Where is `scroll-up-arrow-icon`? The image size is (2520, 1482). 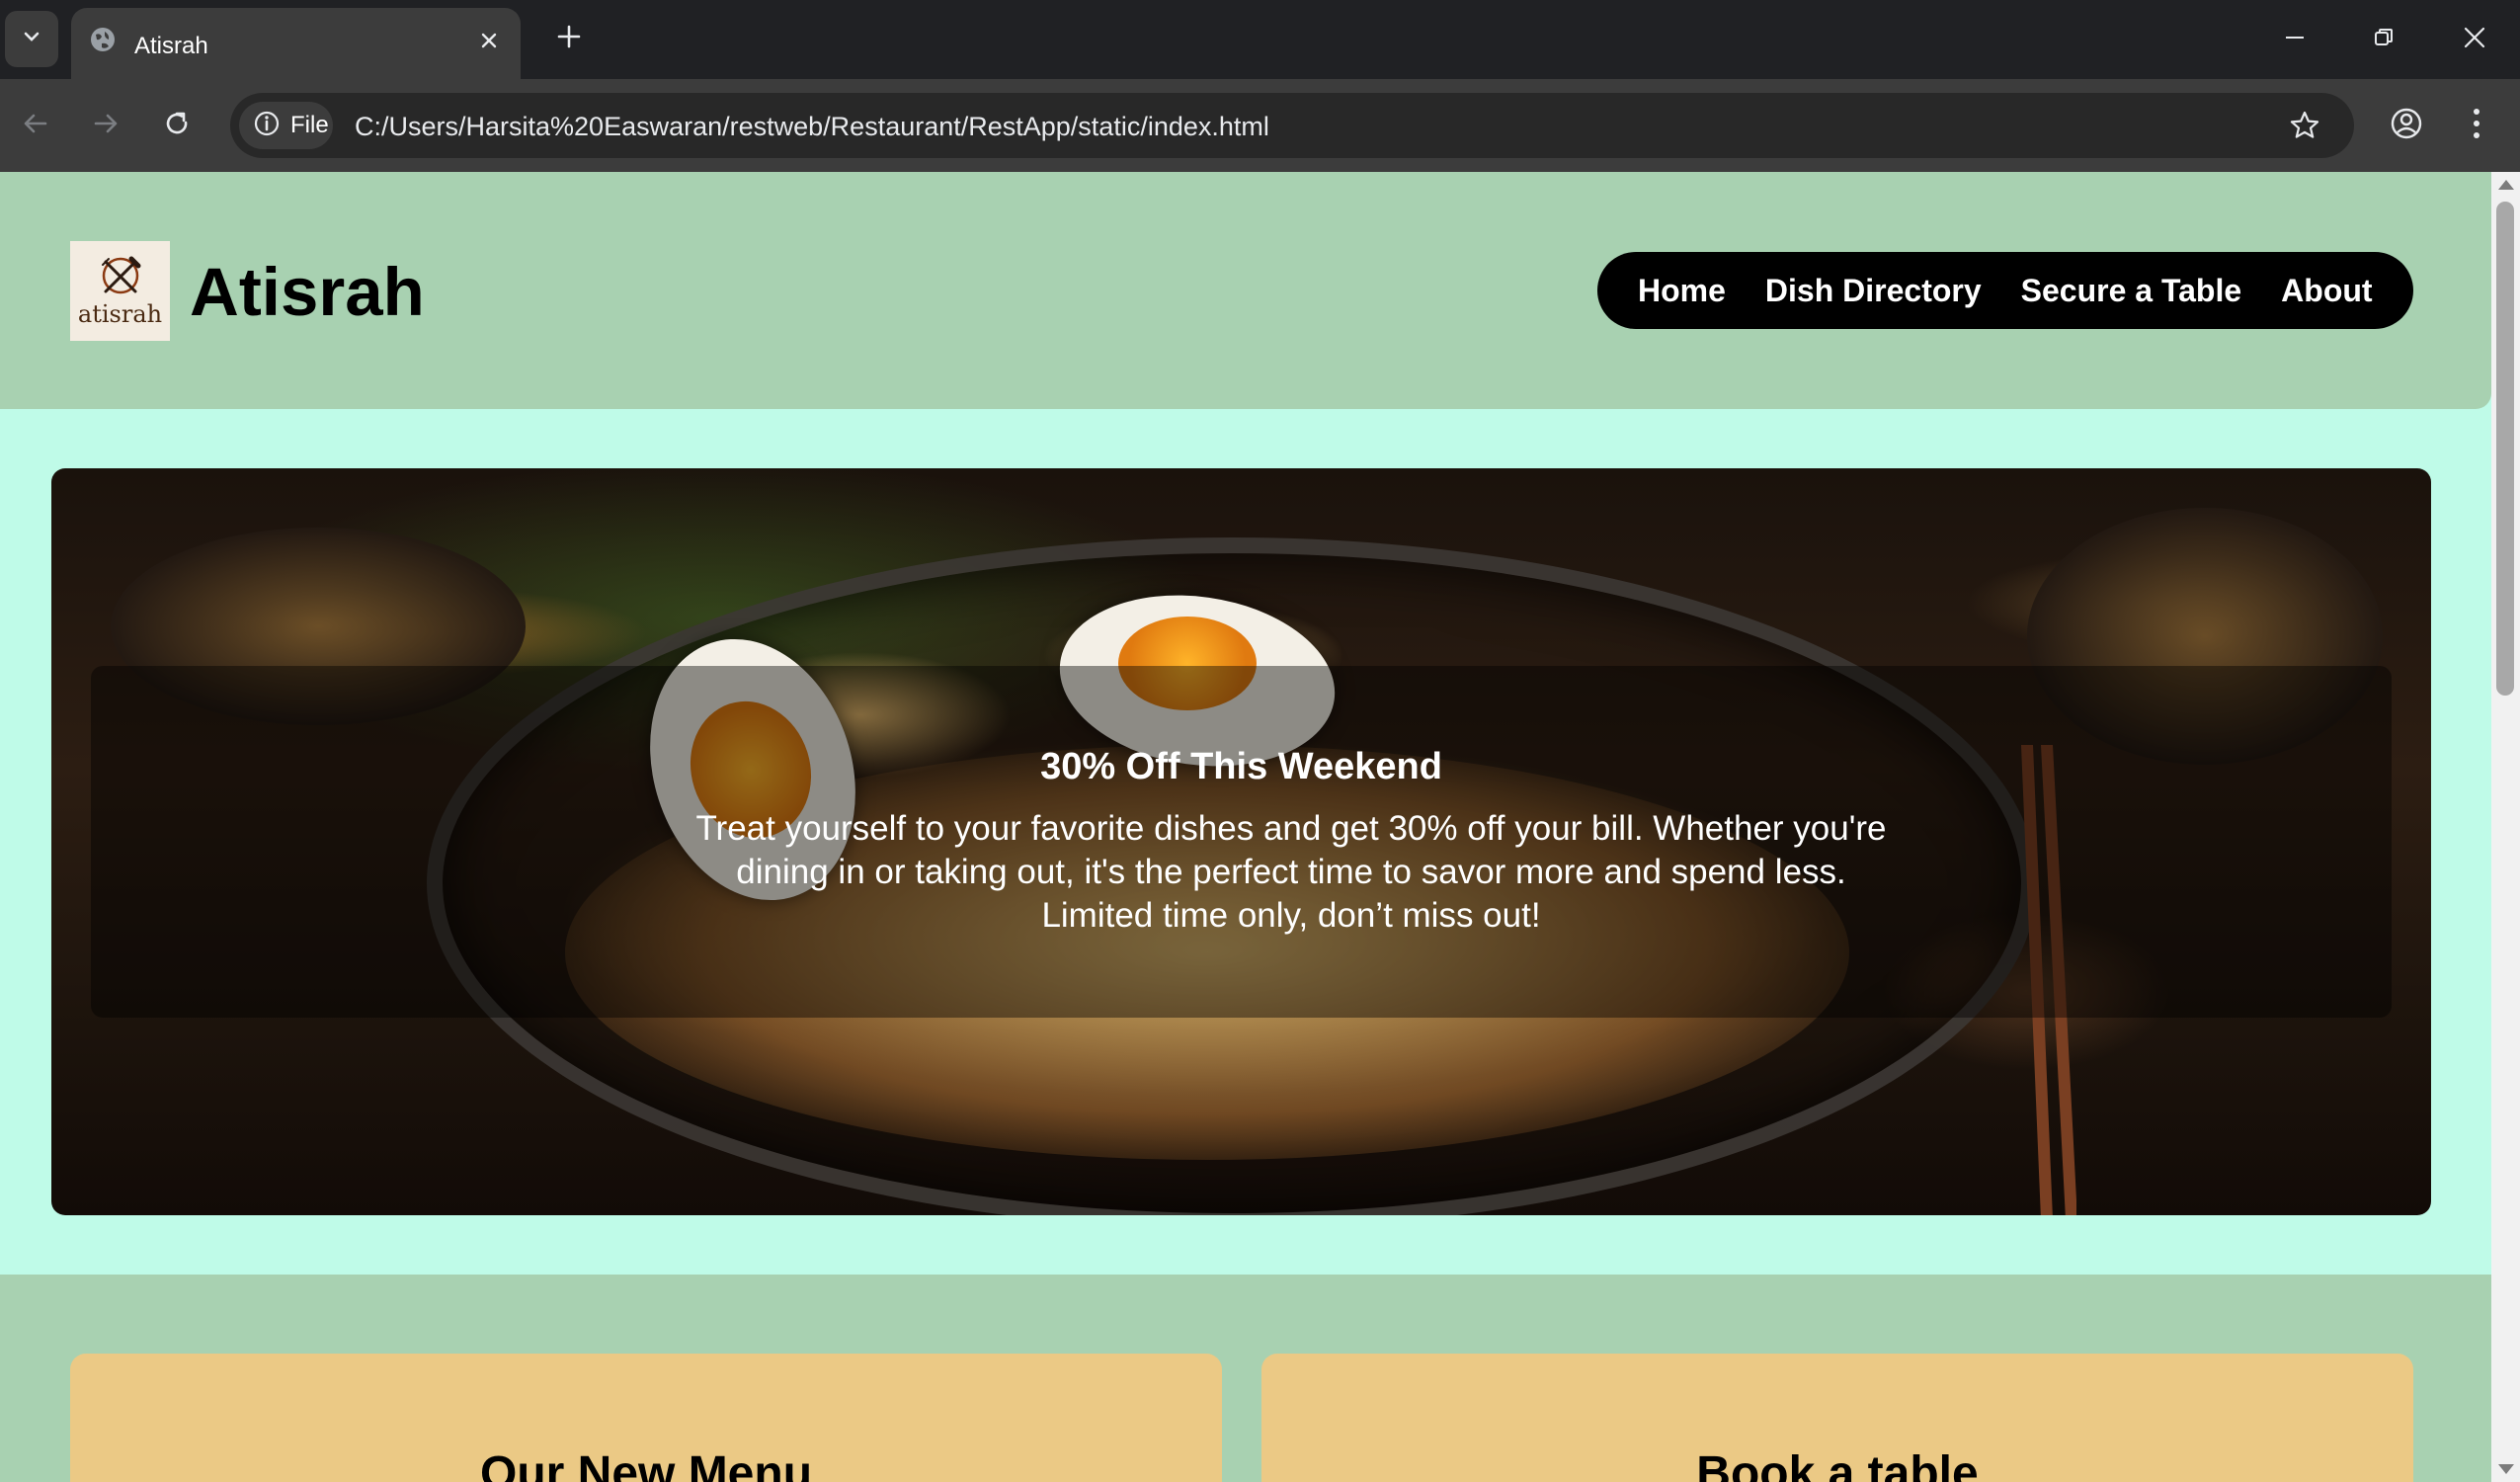 scroll-up-arrow-icon is located at coordinates (2506, 185).